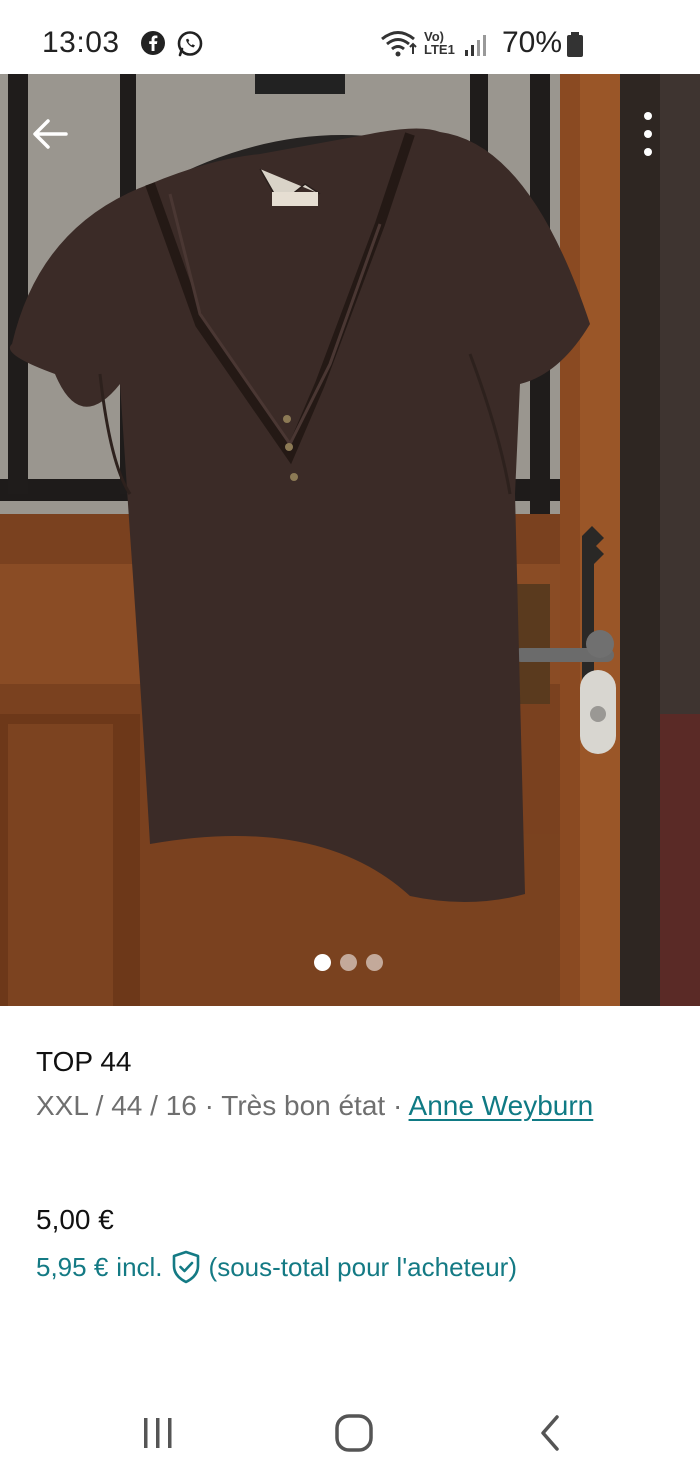 Image resolution: width=700 pixels, height=1478 pixels. What do you see at coordinates (399, 44) in the screenshot?
I see `wifi-icon` at bounding box center [399, 44].